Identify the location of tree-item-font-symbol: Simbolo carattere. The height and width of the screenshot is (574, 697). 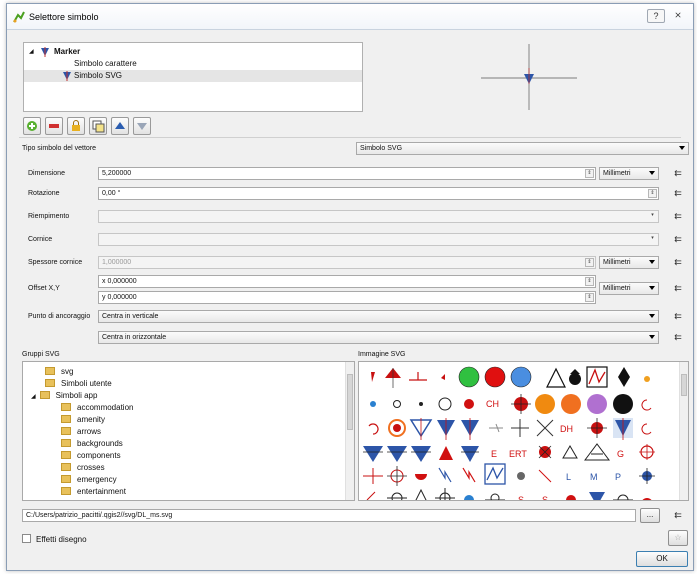
(193, 64).